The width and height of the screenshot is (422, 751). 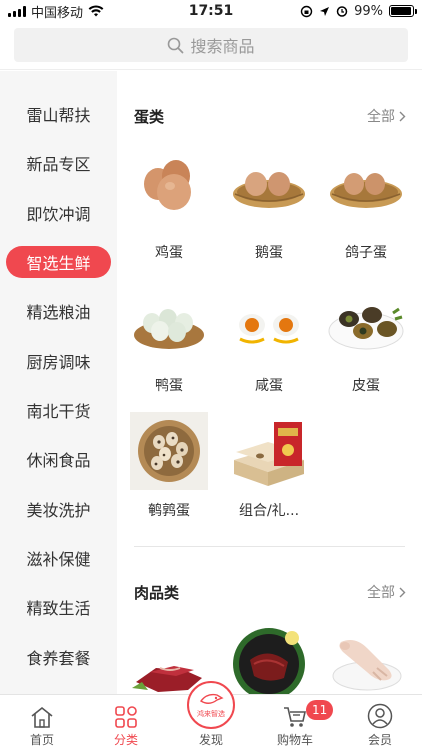 I want to click on category-grid-icon, so click(x=126, y=717).